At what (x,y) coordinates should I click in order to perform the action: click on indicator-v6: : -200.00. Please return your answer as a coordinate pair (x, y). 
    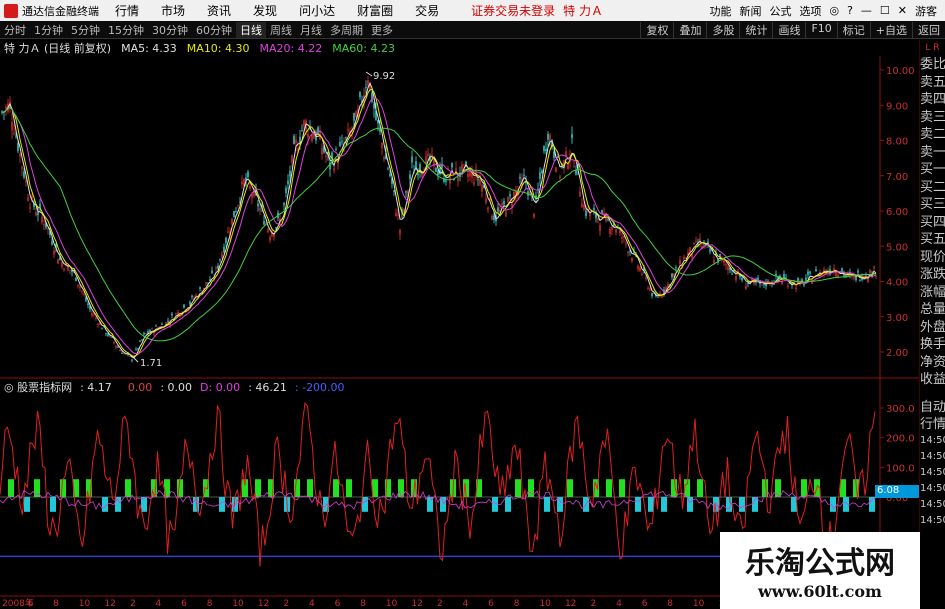
    Looking at the image, I should click on (319, 387).